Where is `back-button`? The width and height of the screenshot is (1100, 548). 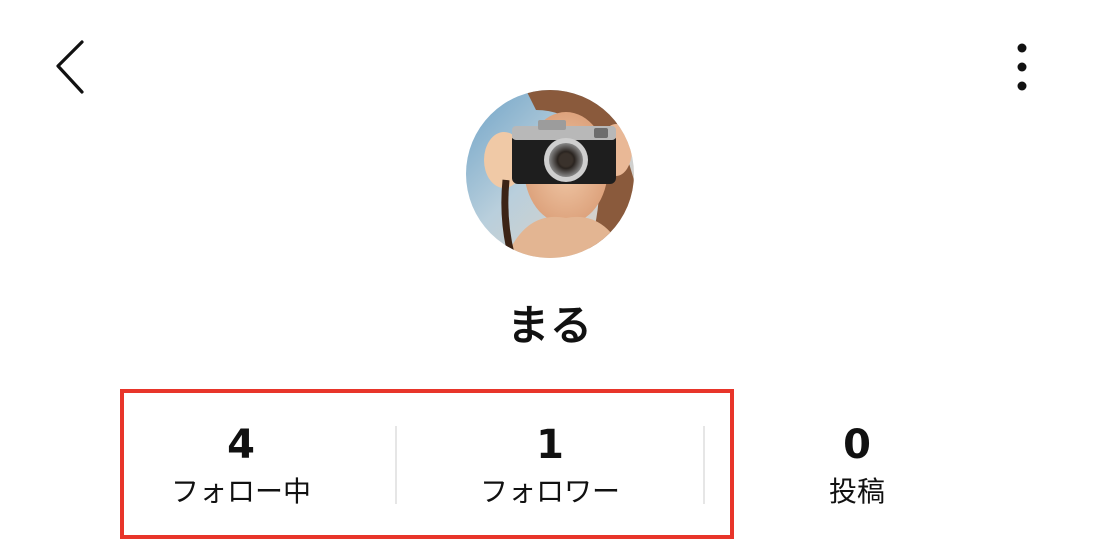
back-button is located at coordinates (72, 66).